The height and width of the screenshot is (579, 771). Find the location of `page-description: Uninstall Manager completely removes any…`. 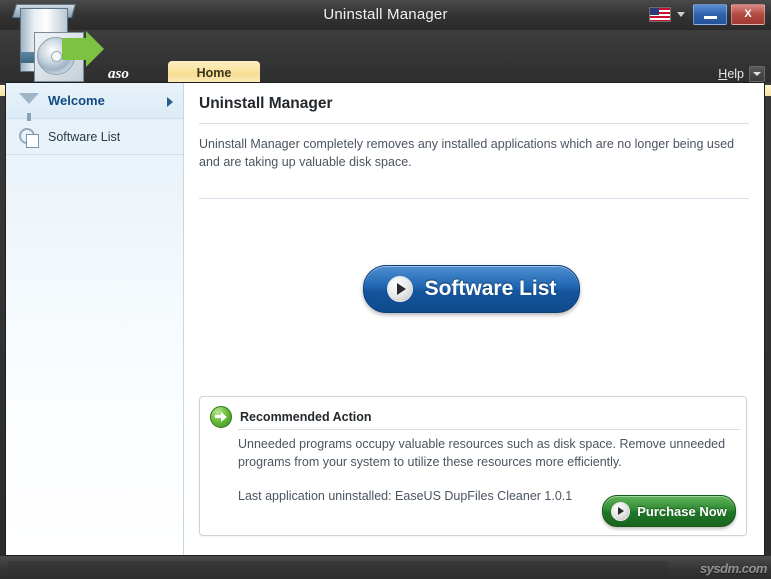

page-description: Uninstall Manager completely removes any… is located at coordinates (467, 153).